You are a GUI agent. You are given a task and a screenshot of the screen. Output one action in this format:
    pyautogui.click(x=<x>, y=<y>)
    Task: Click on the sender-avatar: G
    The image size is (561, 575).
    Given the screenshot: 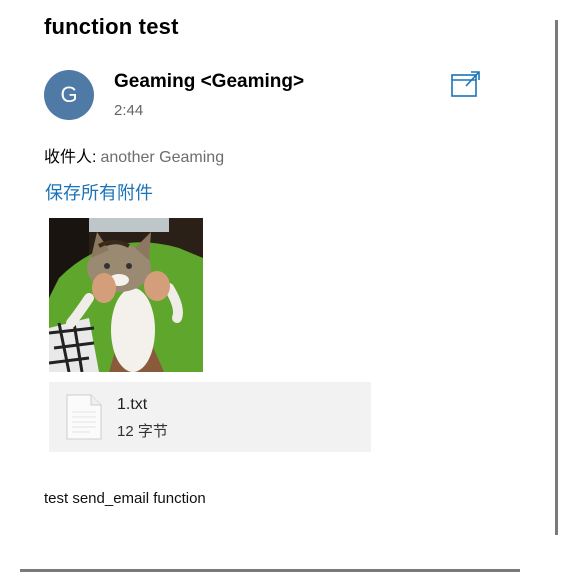 What is the action you would take?
    pyautogui.click(x=69, y=95)
    